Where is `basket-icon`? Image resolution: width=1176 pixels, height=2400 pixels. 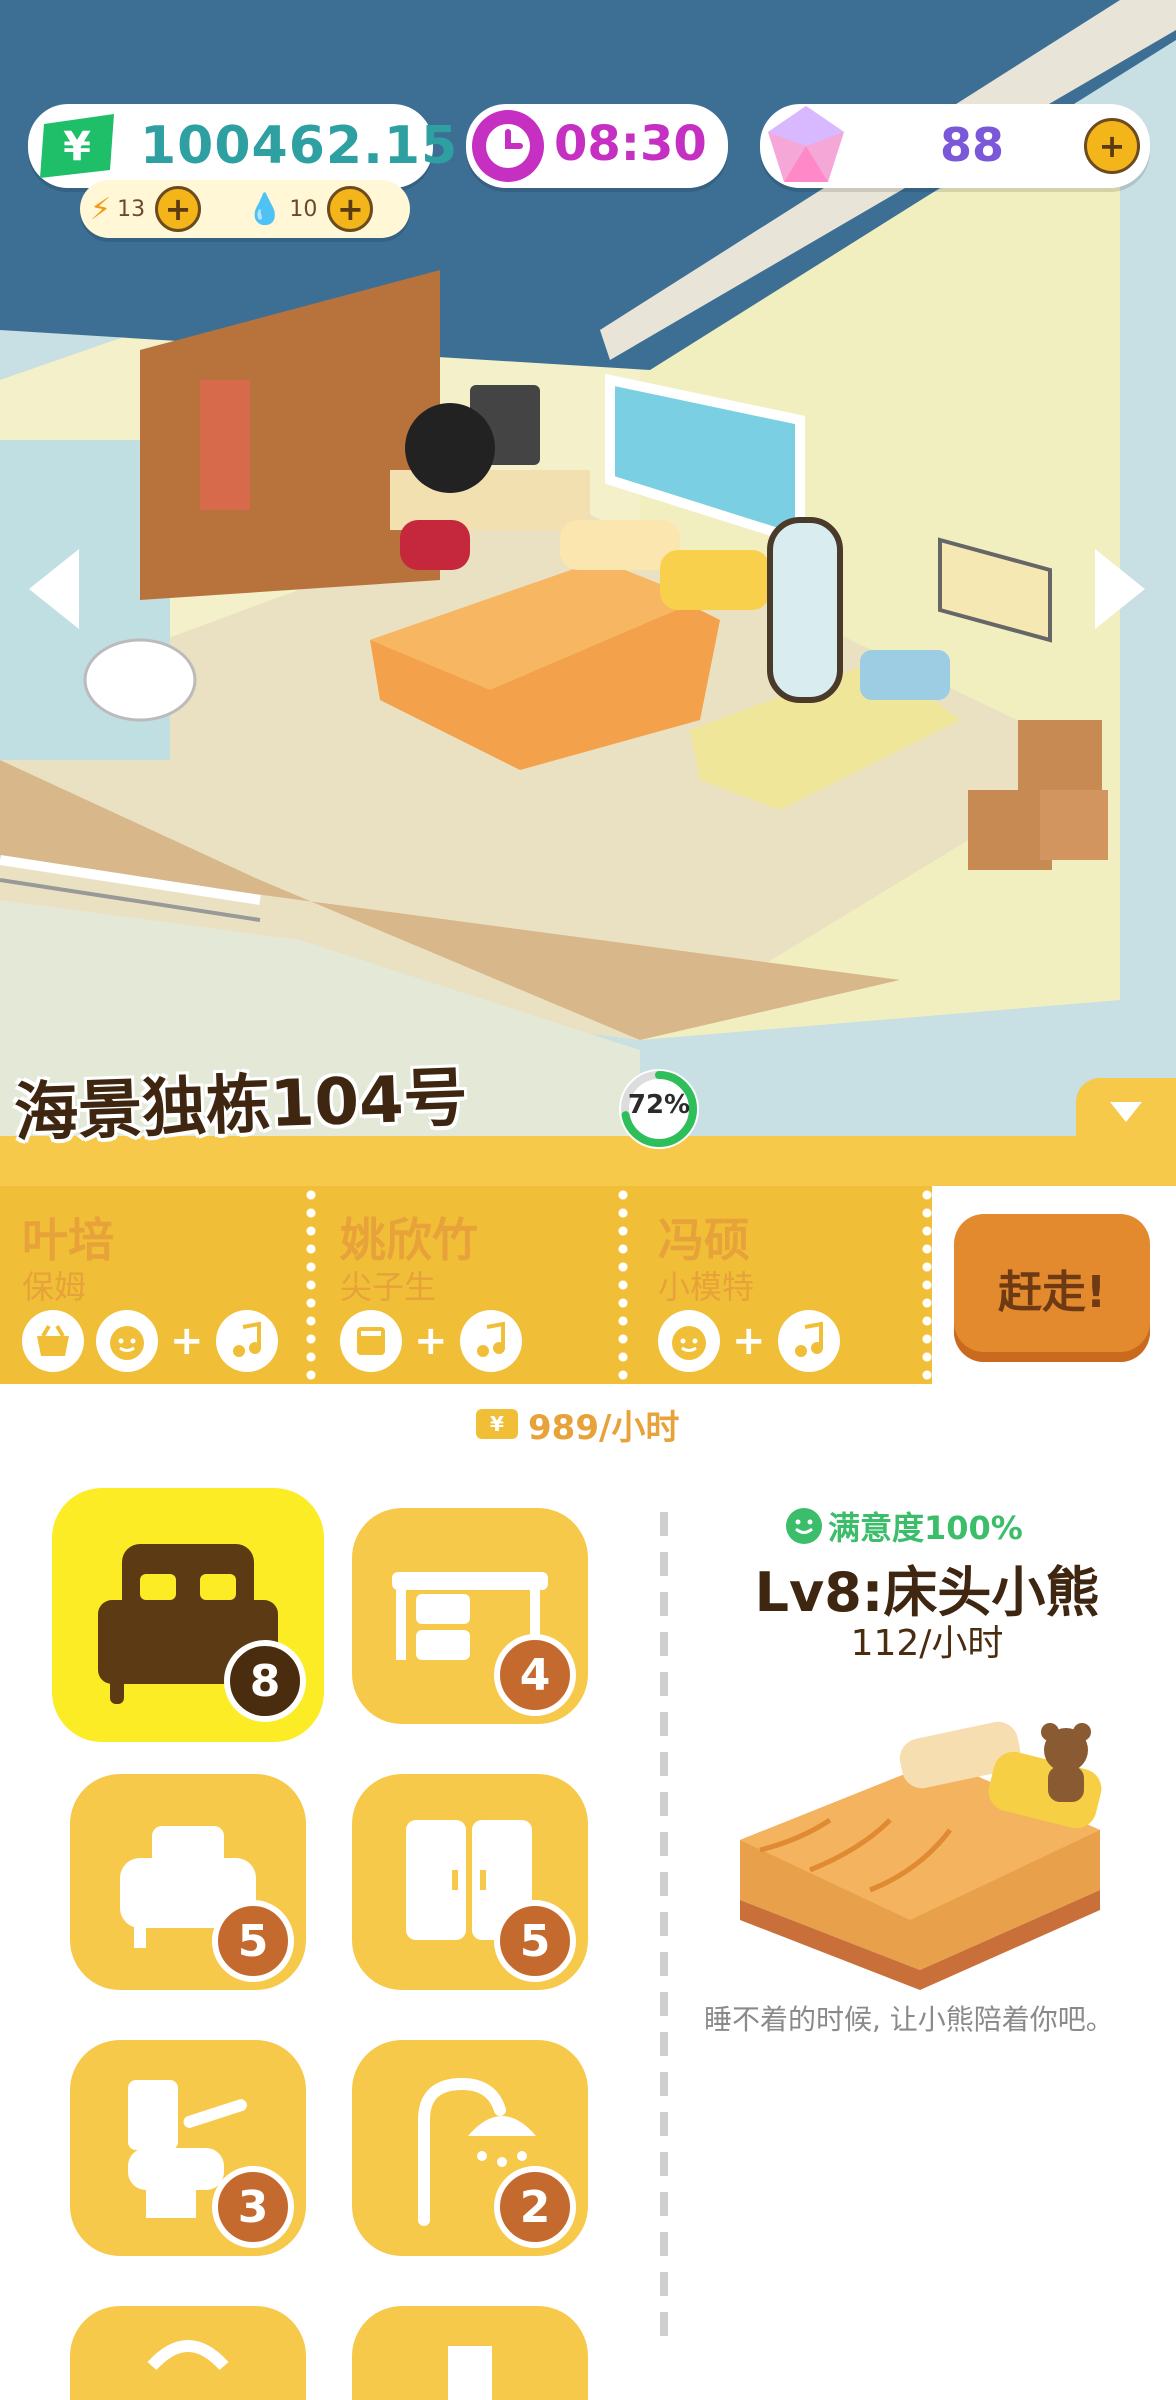
basket-icon is located at coordinates (53, 1341).